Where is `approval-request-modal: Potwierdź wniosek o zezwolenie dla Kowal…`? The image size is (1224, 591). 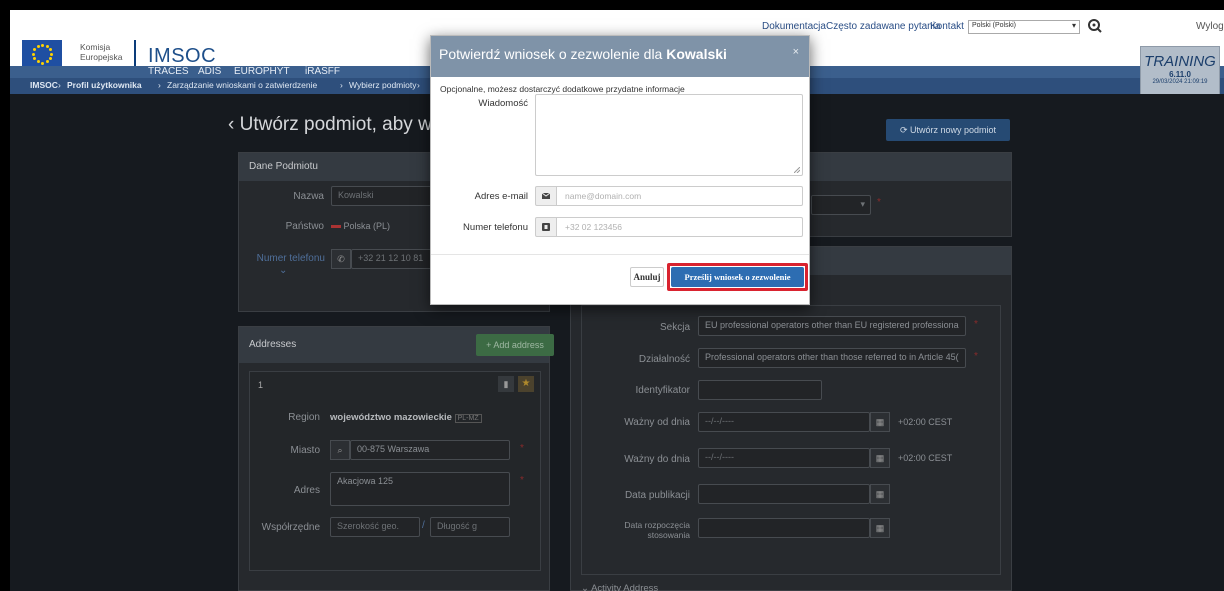
approval-request-modal: Potwierdź wniosek o zezwolenie dla Kowal… is located at coordinates (620, 170).